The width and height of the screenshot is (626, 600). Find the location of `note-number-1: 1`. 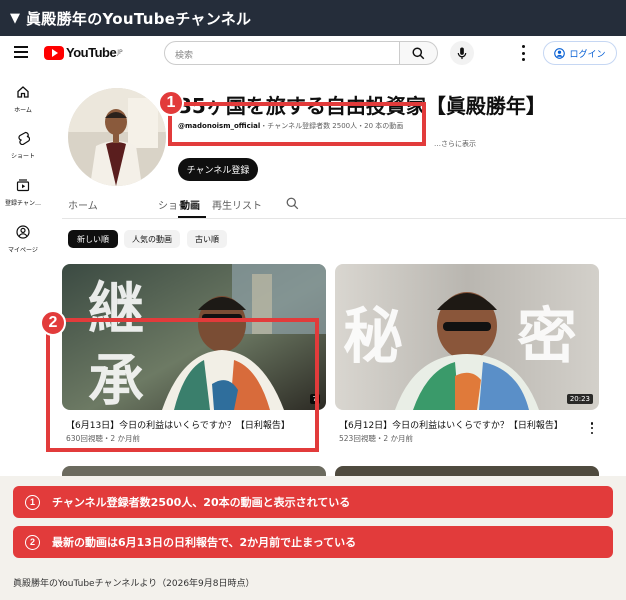

note-number-1: 1 is located at coordinates (32, 502).